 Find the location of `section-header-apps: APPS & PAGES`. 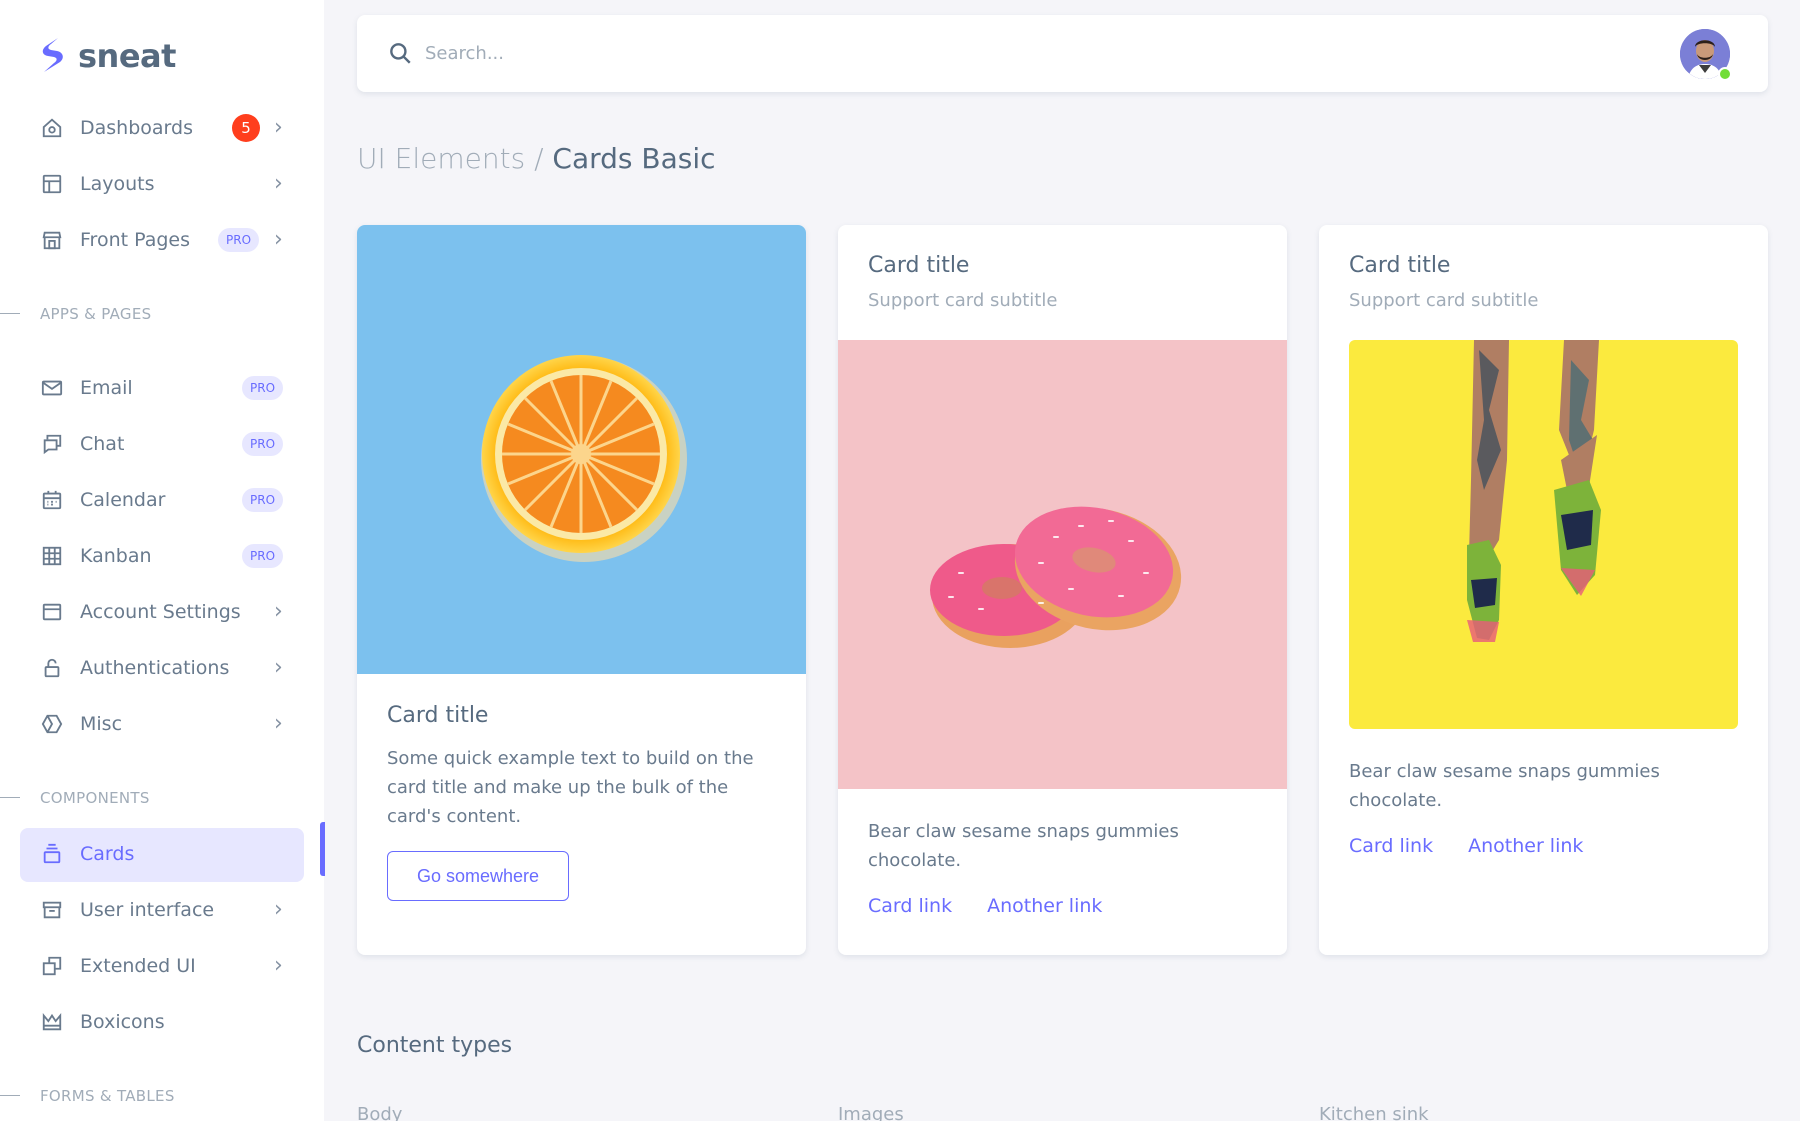

section-header-apps: APPS & PAGES is located at coordinates (162, 314).